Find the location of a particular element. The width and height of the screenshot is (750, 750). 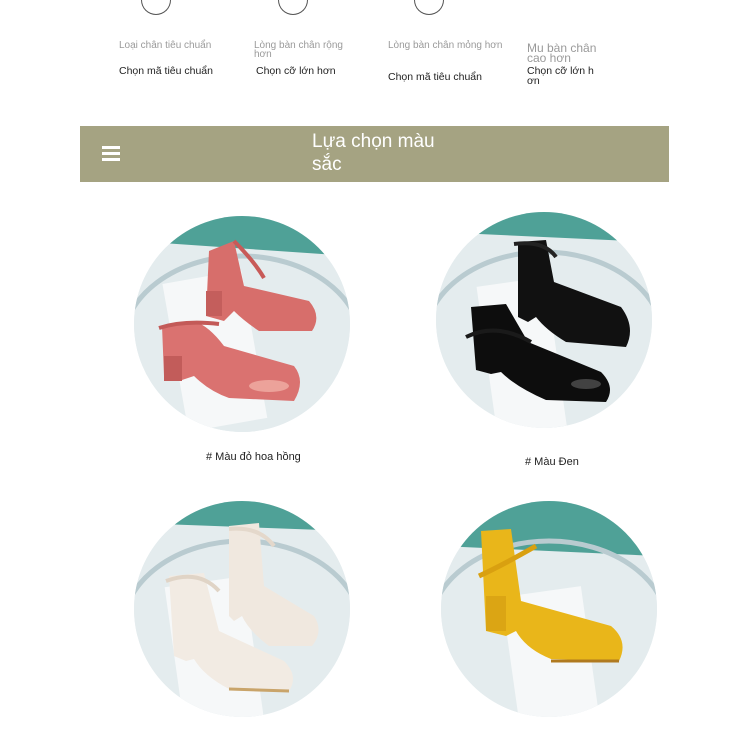

color-selection-banner: Lựa chọn màu sắc is located at coordinates (374, 154).